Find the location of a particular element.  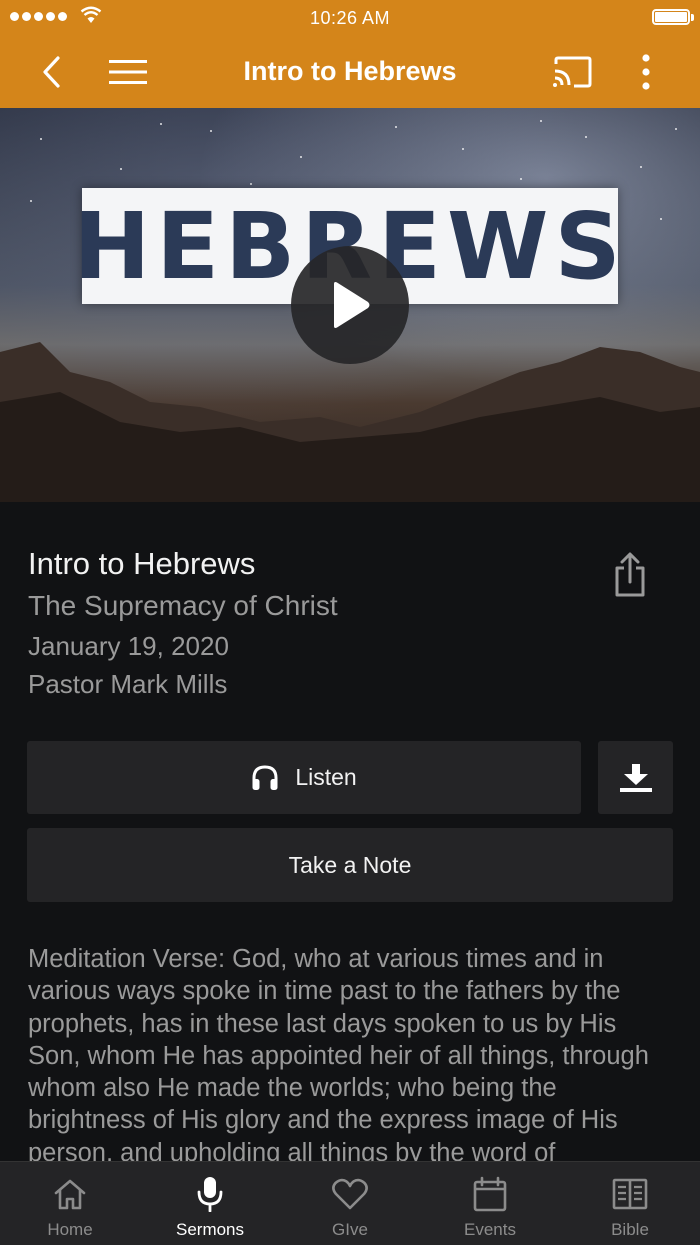

play-button is located at coordinates (350, 305).